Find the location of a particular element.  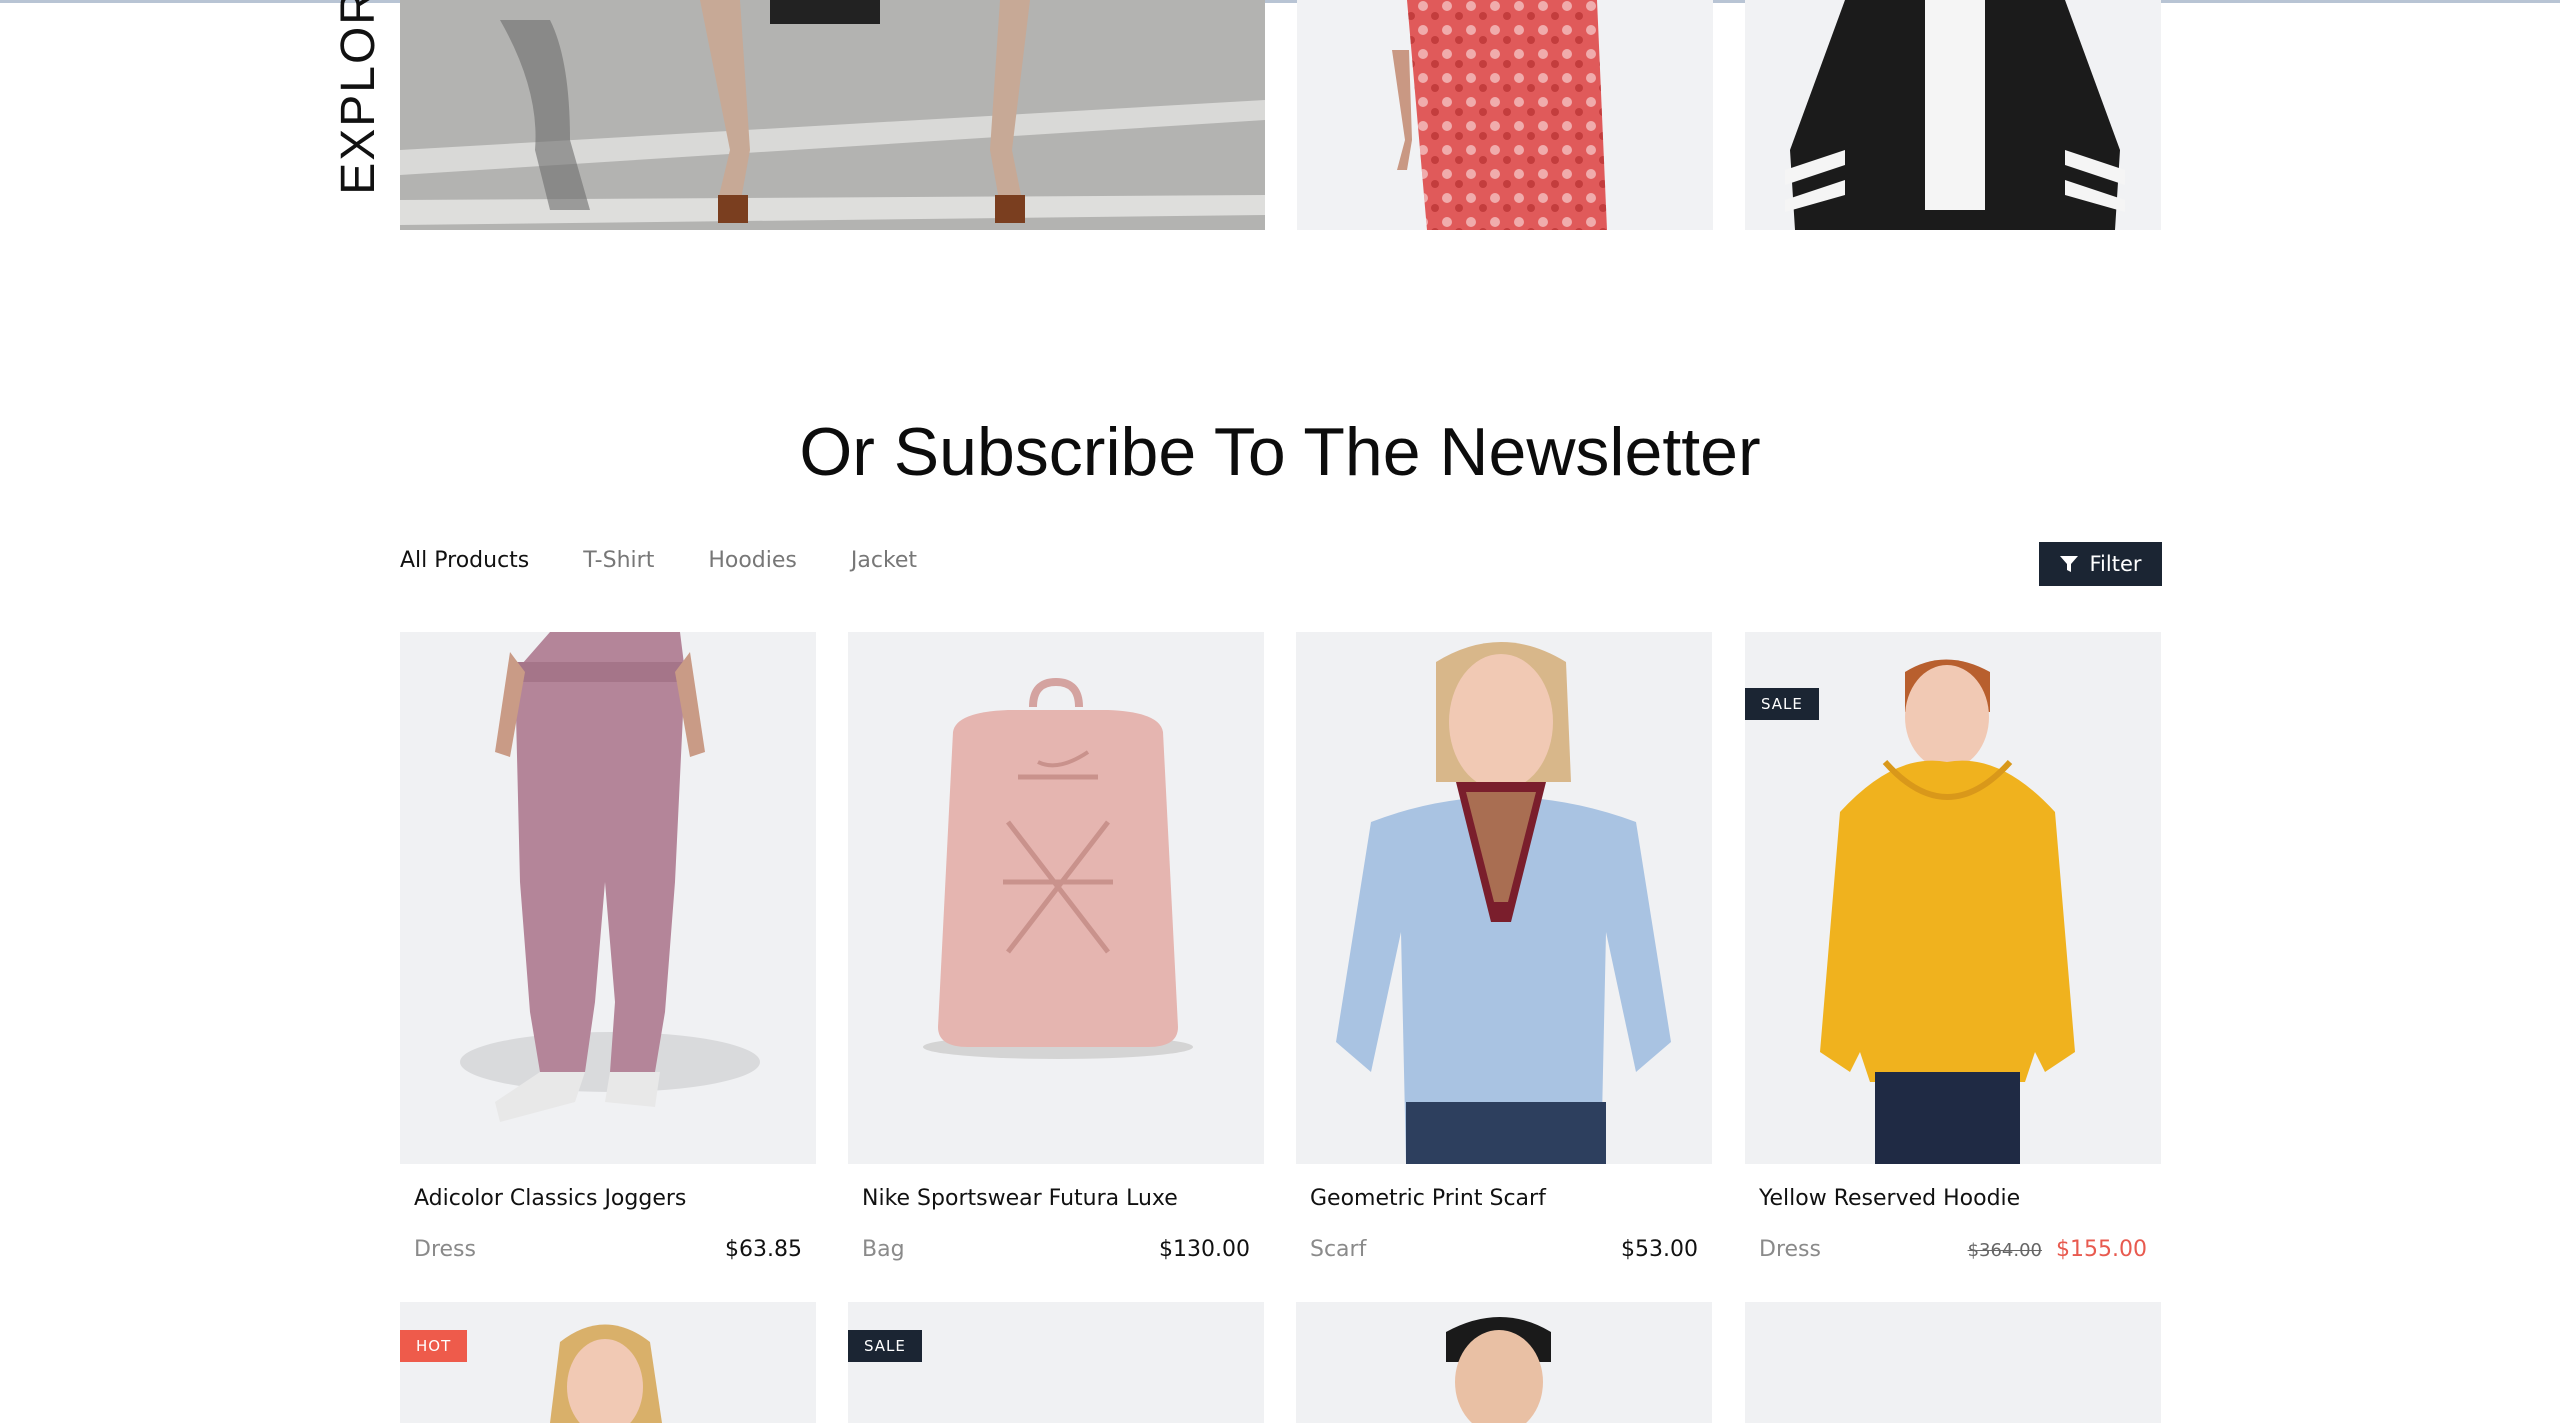

price-value: $130.00 is located at coordinates (1204, 1249).